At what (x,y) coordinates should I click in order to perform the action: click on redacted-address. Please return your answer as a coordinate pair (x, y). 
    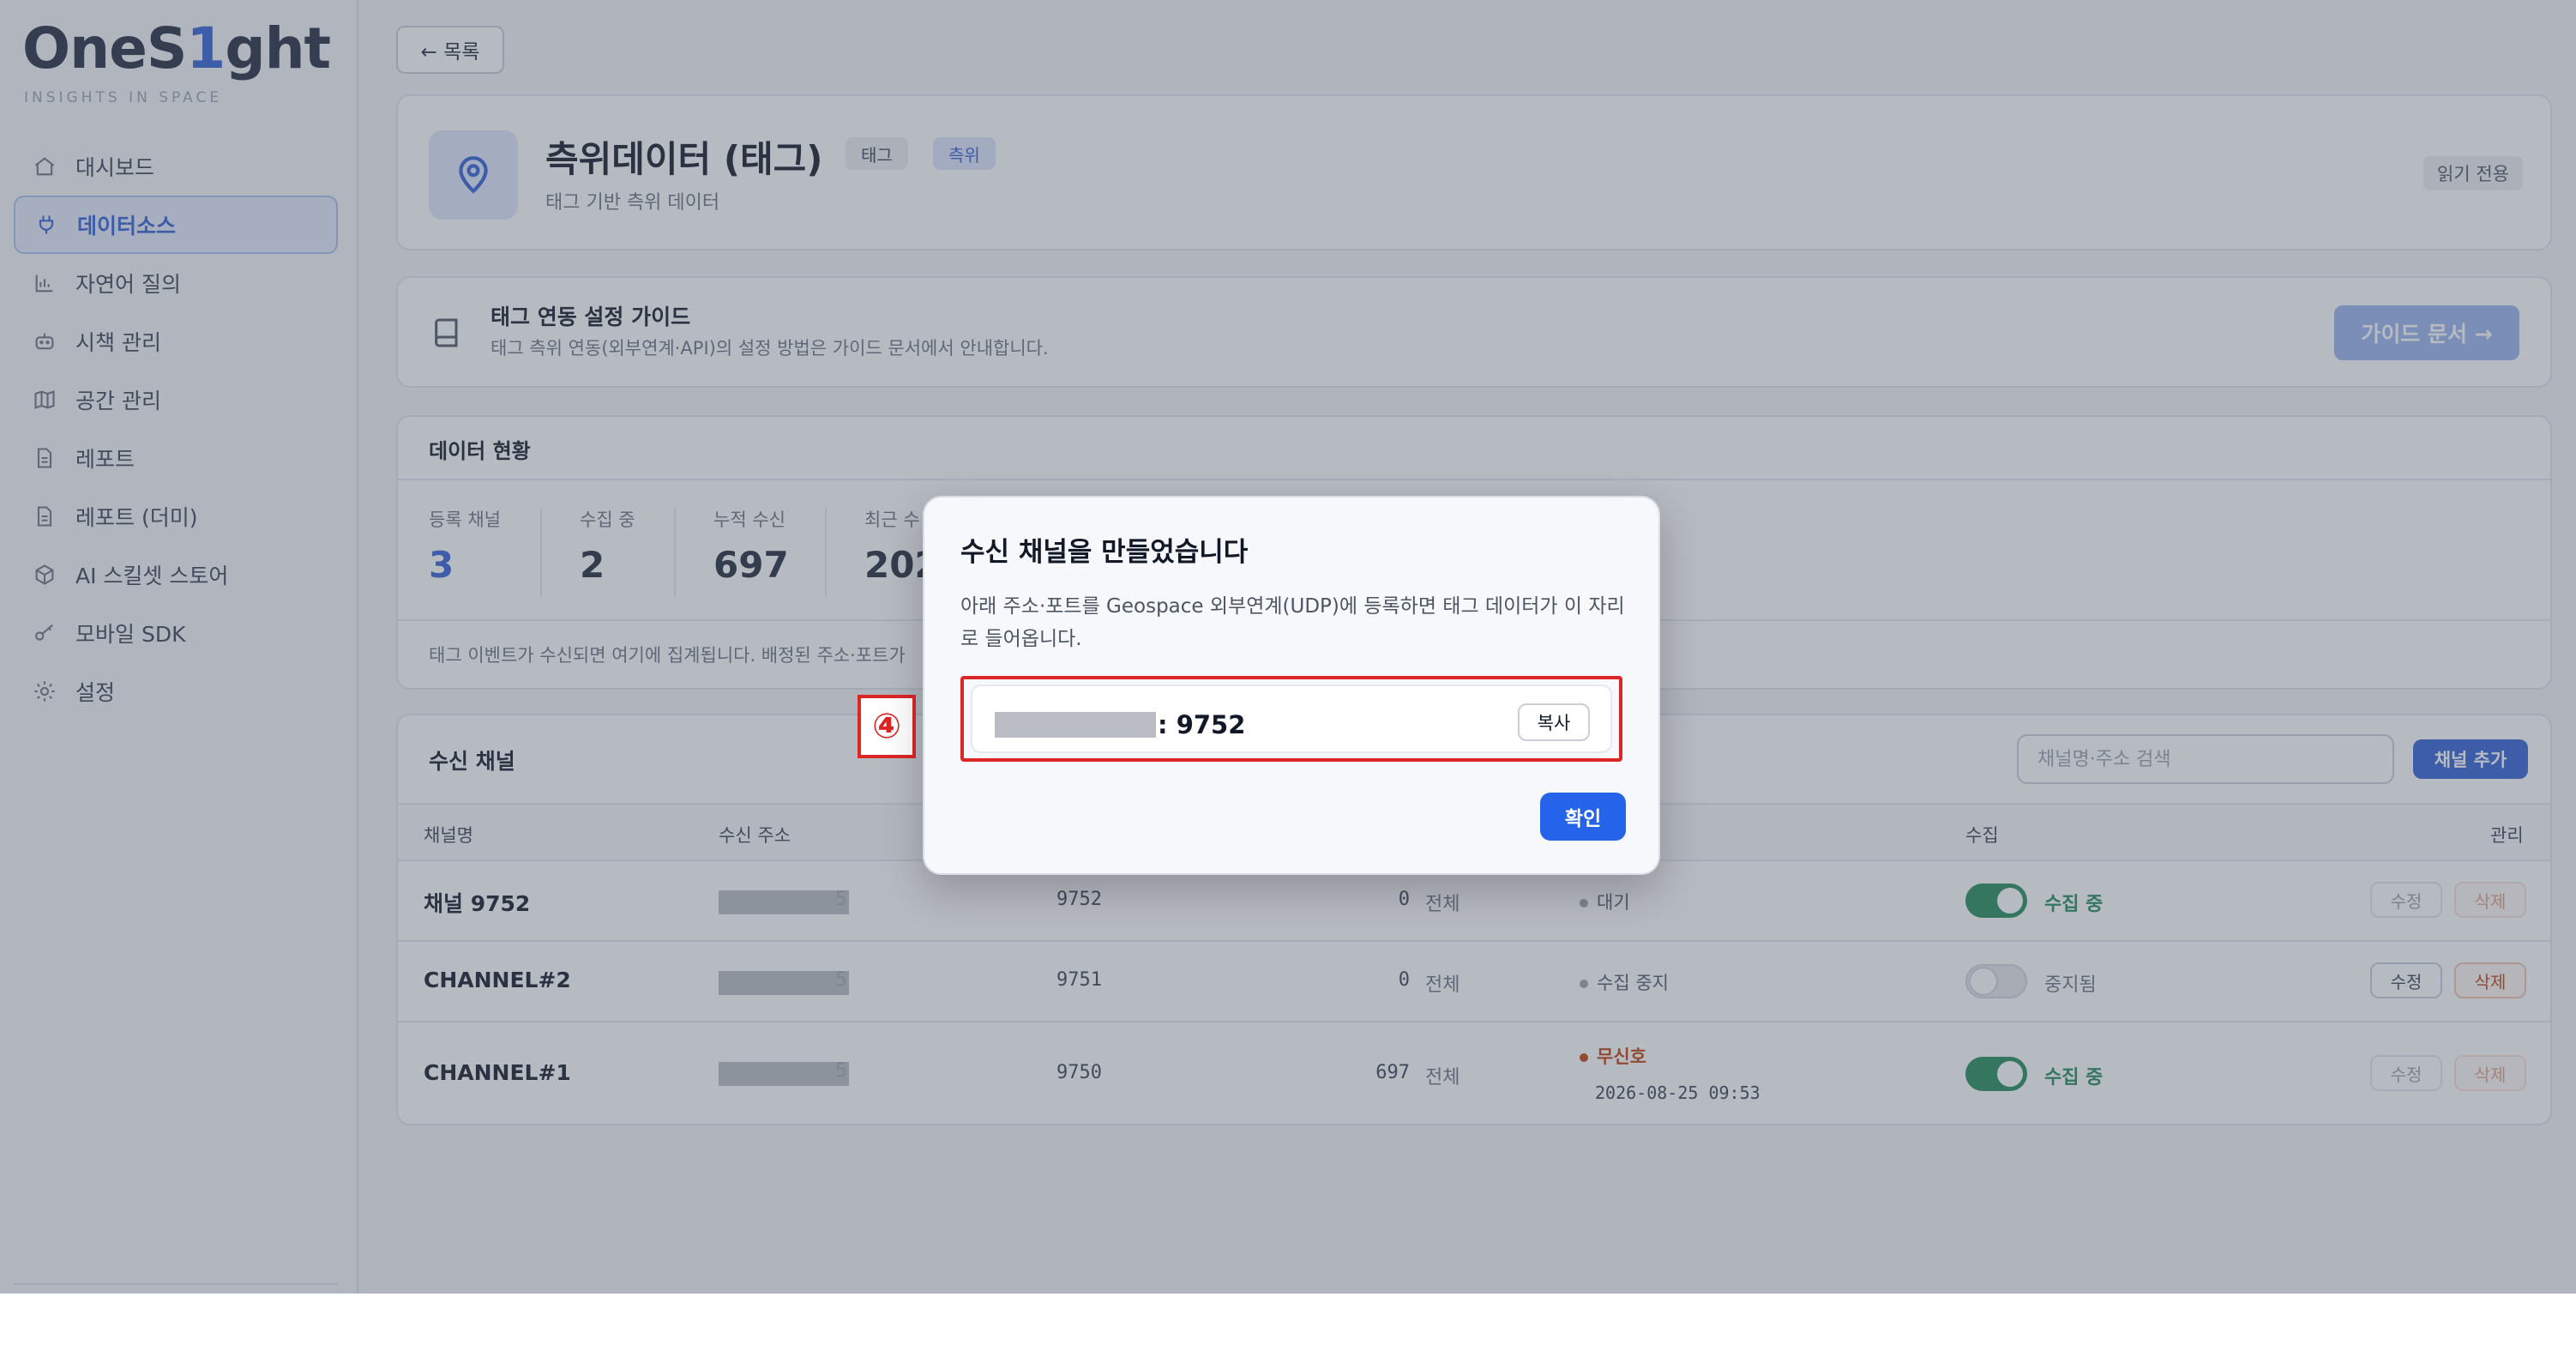
    Looking at the image, I should click on (1075, 725).